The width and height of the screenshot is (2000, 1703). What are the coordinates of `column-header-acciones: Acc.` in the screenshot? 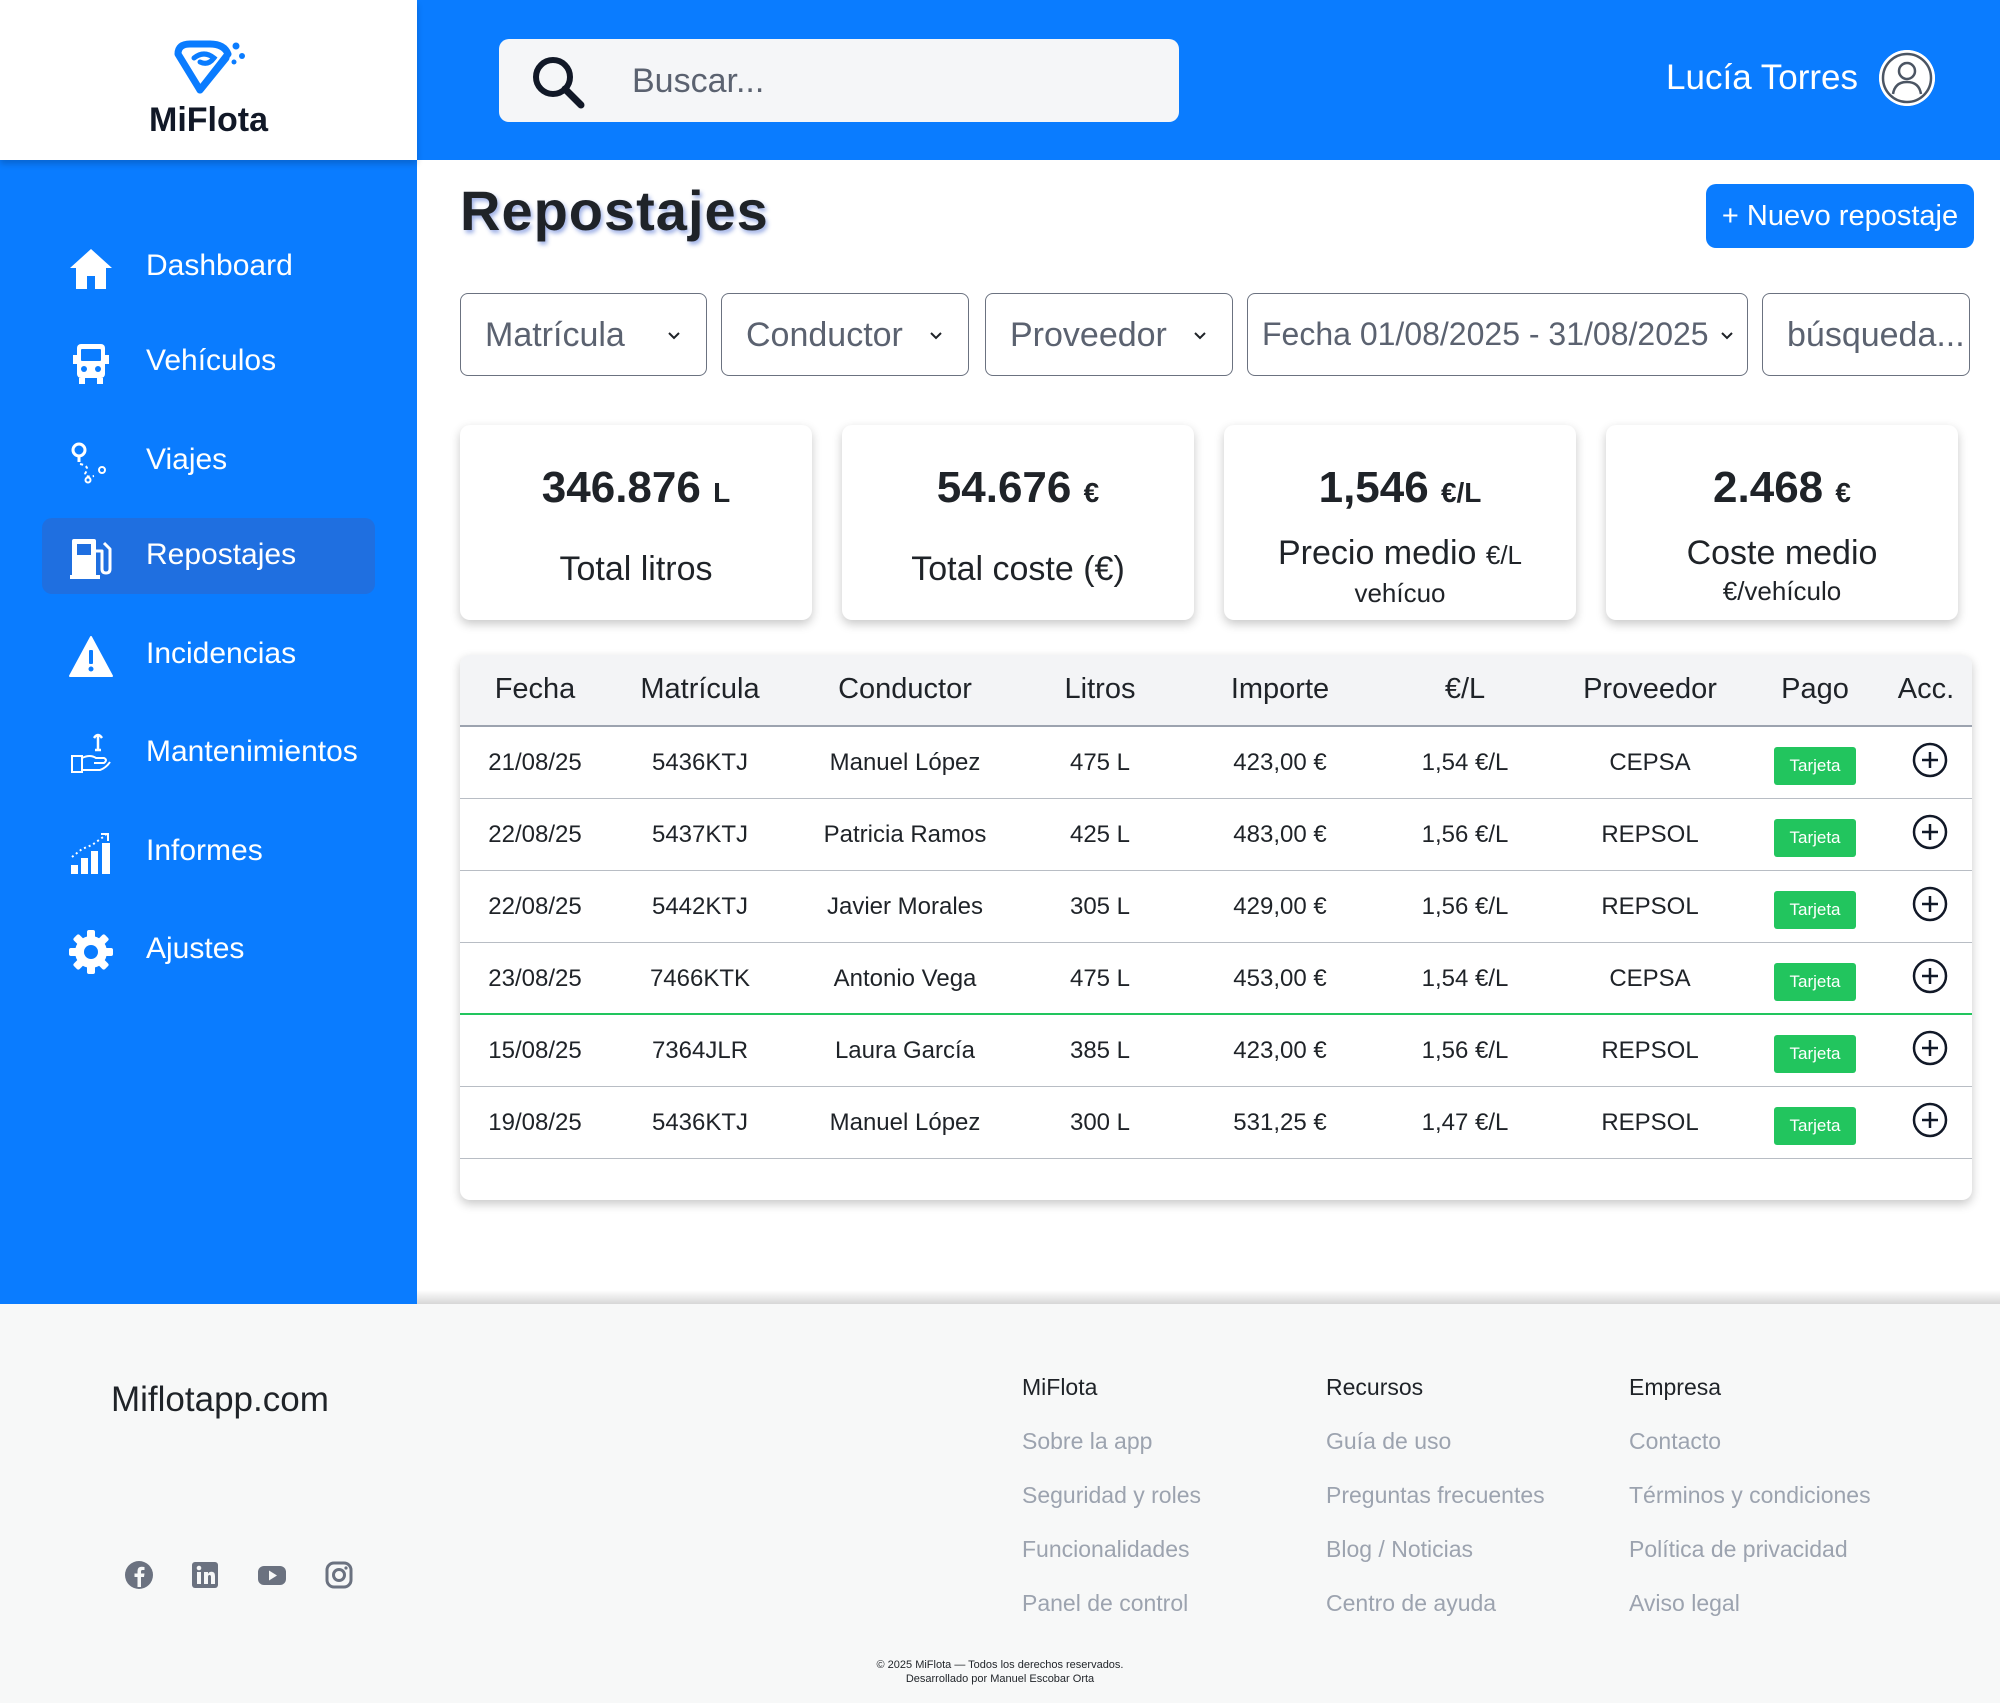 It's located at (1926, 689).